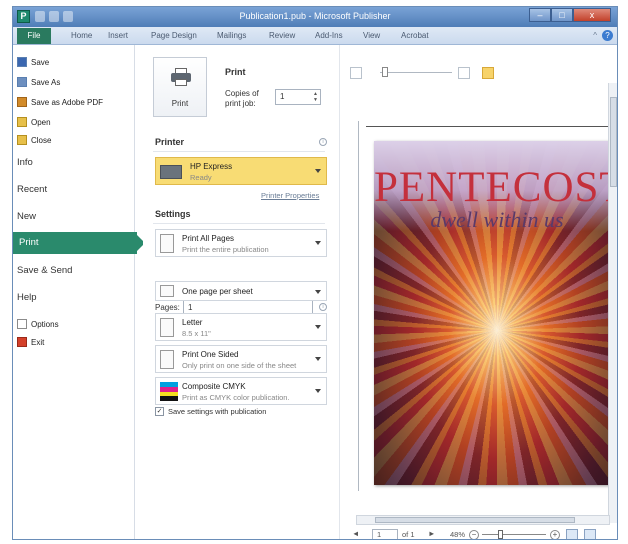 This screenshot has width=628, height=544. I want to click on horizontal-scrollbar, so click(483, 520).